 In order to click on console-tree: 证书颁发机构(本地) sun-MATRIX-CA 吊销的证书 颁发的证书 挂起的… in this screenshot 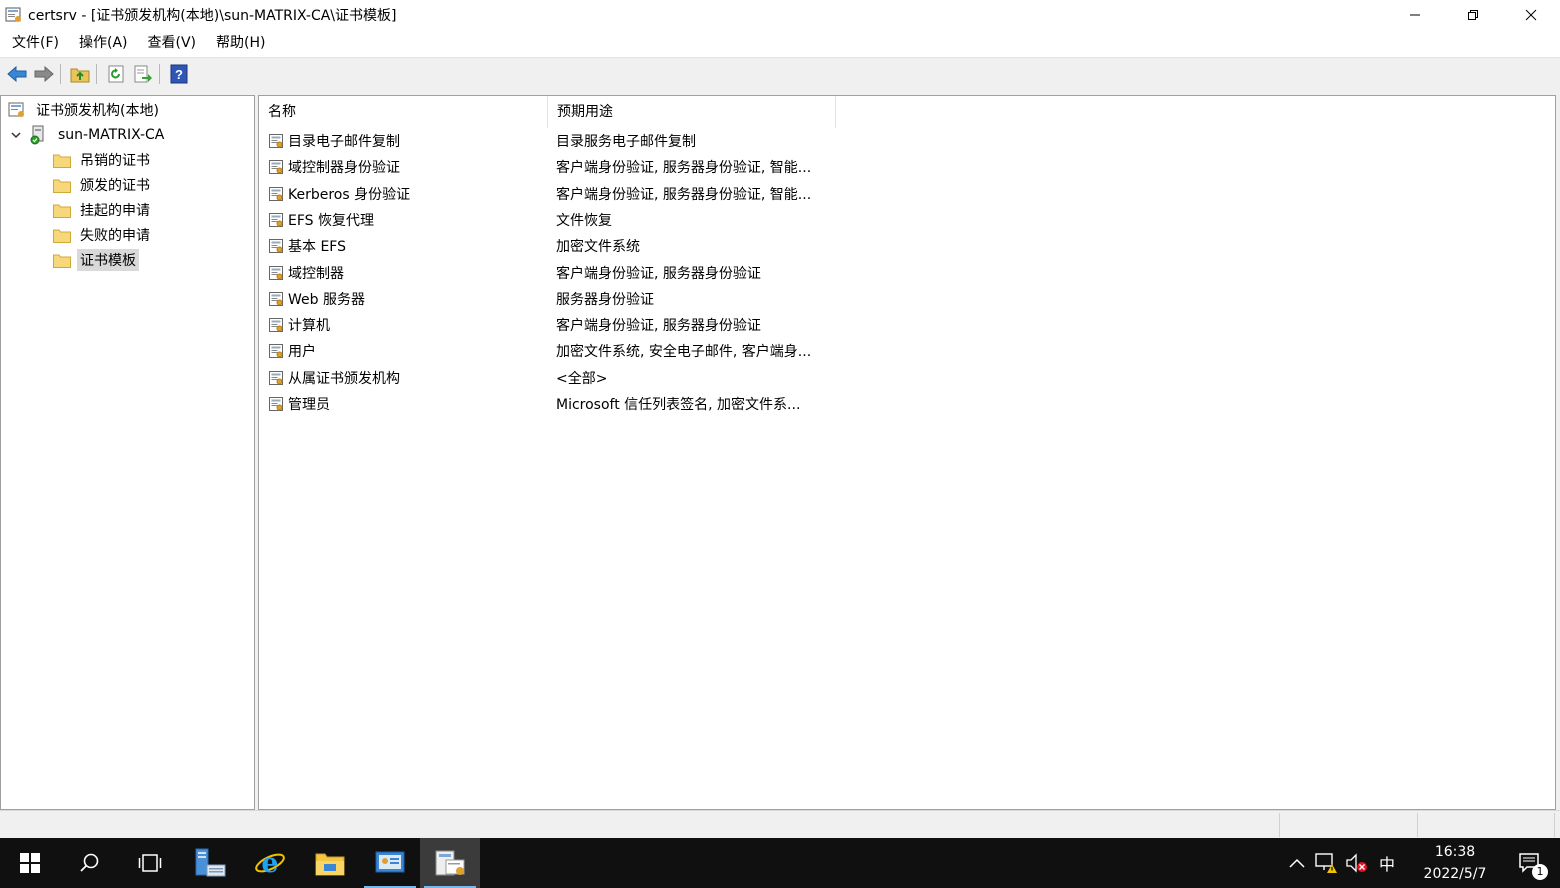, I will do `click(127, 452)`.